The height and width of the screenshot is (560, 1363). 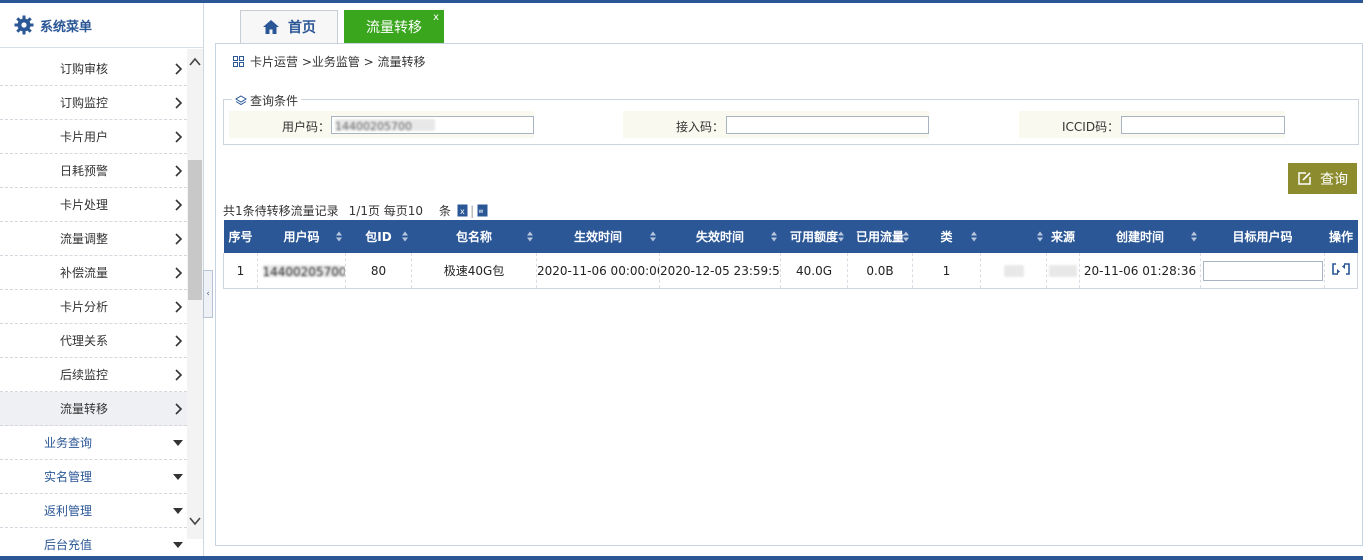 I want to click on user-code-label: 用户码：, so click(x=306, y=127).